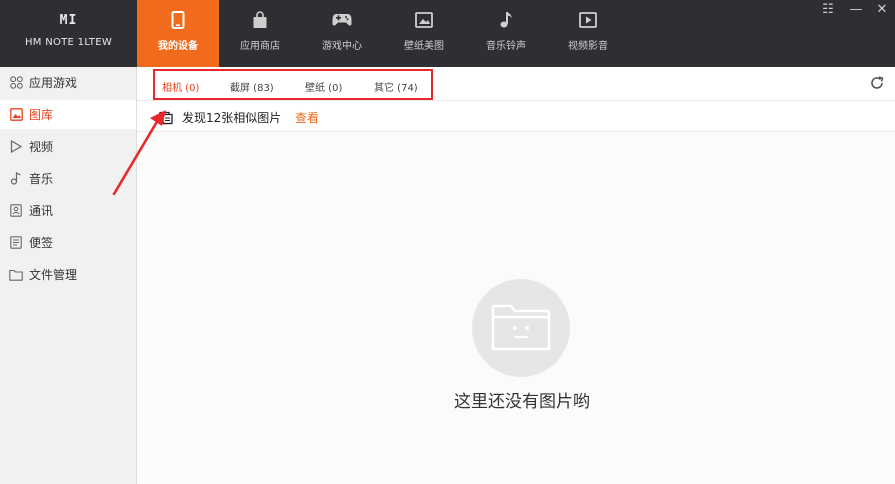  Describe the element at coordinates (342, 46) in the screenshot. I see `tab-label: 游戏中心` at that location.